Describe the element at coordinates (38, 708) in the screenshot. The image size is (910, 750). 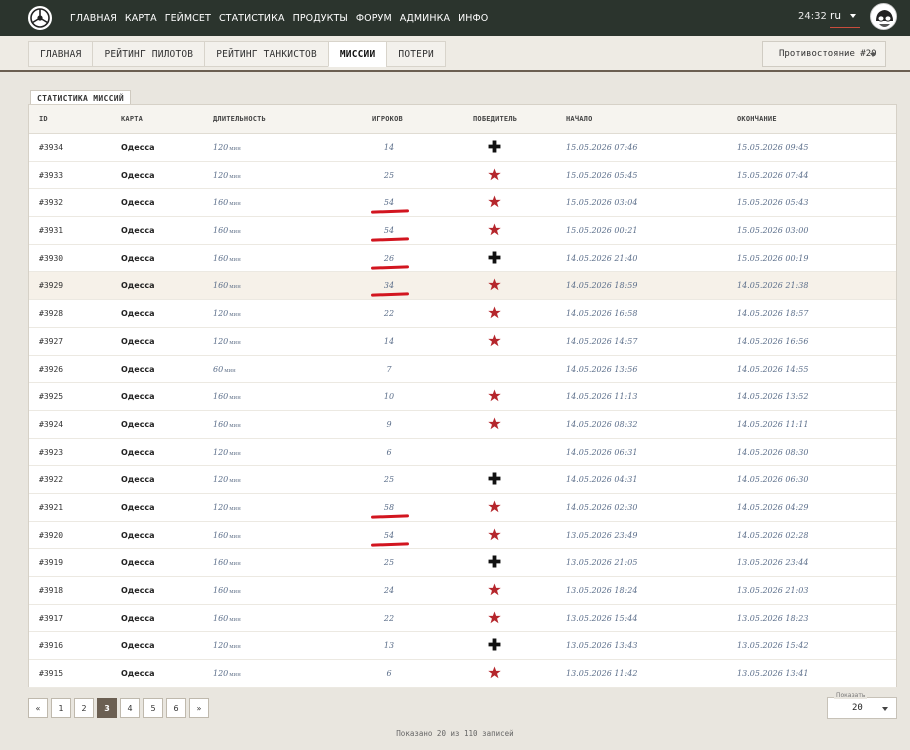
I see `page-first-button: «` at that location.